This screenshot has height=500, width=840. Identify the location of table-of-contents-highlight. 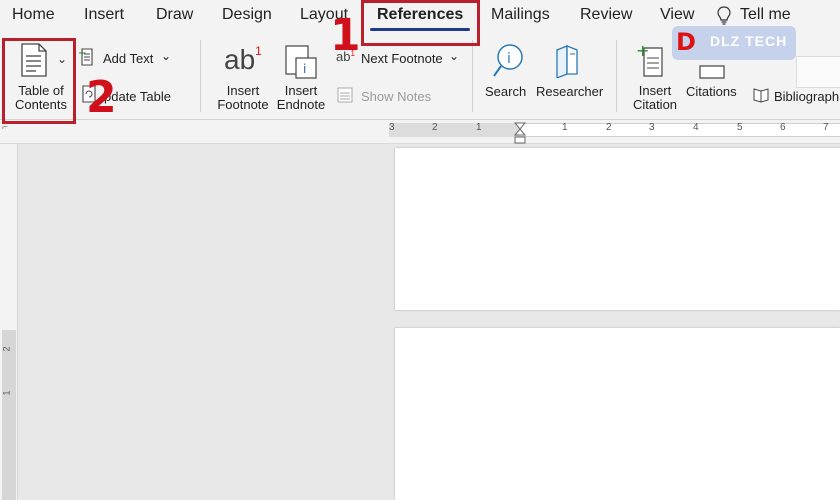
(39, 81).